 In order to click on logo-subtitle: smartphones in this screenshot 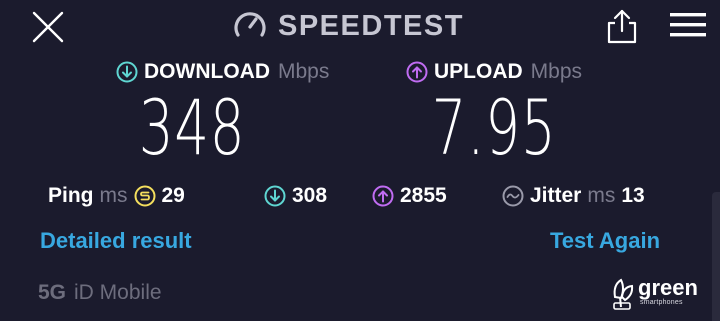, I will do `click(661, 302)`.